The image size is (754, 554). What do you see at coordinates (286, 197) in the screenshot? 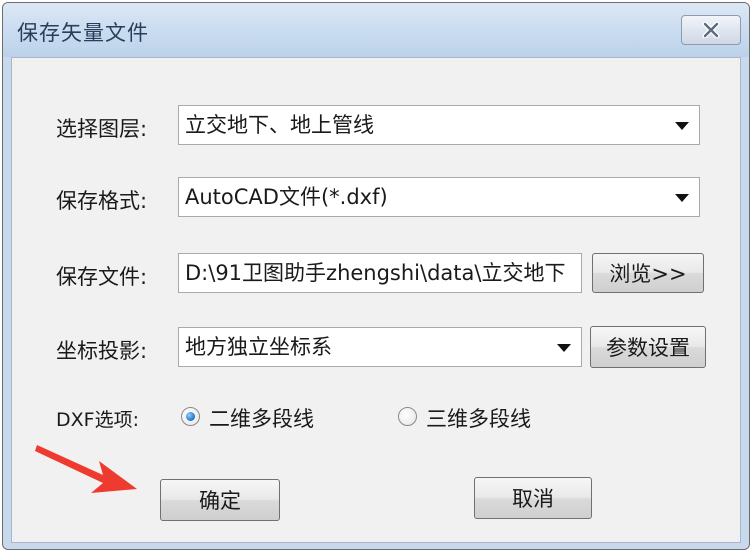
I see `format-select-value: AutoCAD文件(*.dxf)` at bounding box center [286, 197].